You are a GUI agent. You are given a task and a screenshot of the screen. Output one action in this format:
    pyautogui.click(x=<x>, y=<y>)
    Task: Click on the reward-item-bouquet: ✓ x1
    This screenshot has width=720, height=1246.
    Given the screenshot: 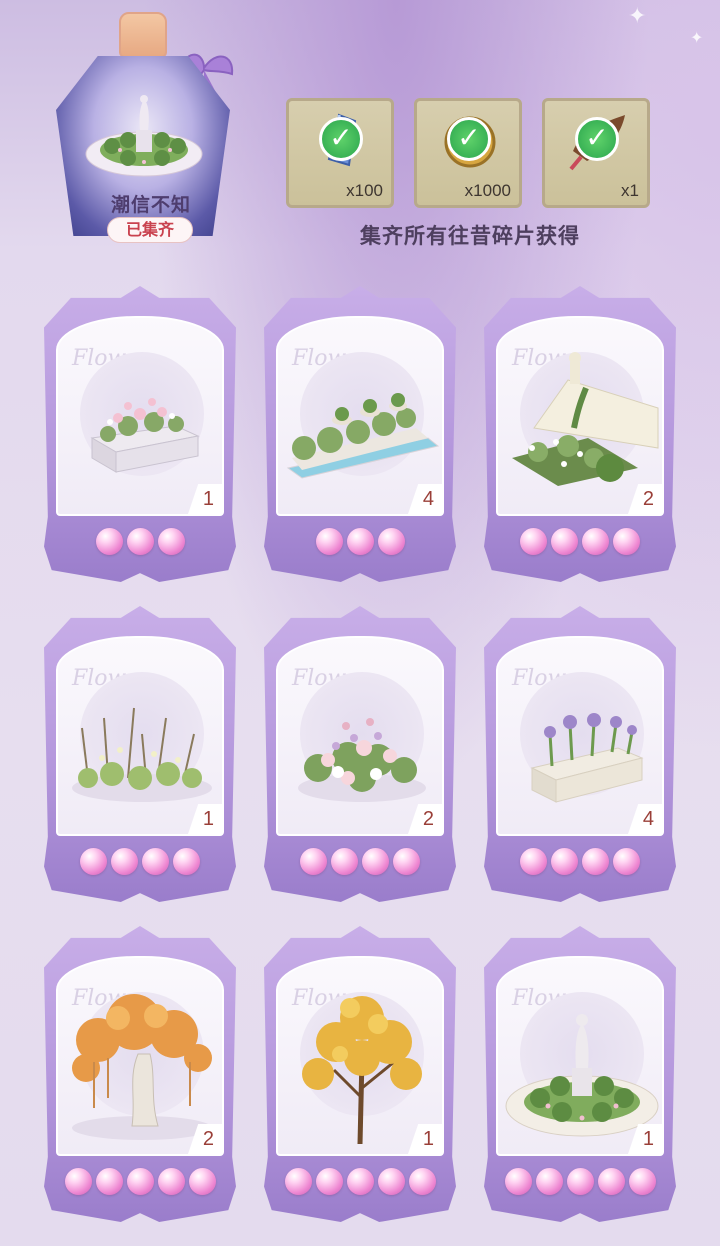 What is the action you would take?
    pyautogui.click(x=596, y=153)
    